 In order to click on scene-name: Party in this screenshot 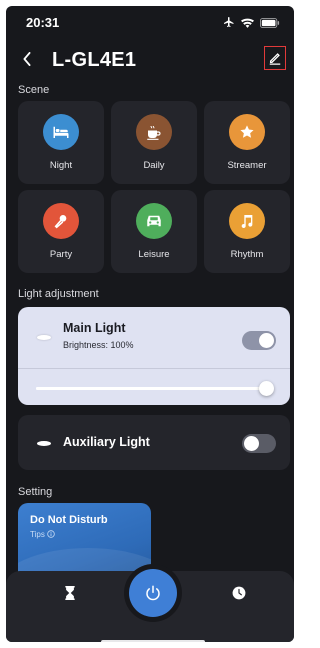, I will do `click(61, 254)`.